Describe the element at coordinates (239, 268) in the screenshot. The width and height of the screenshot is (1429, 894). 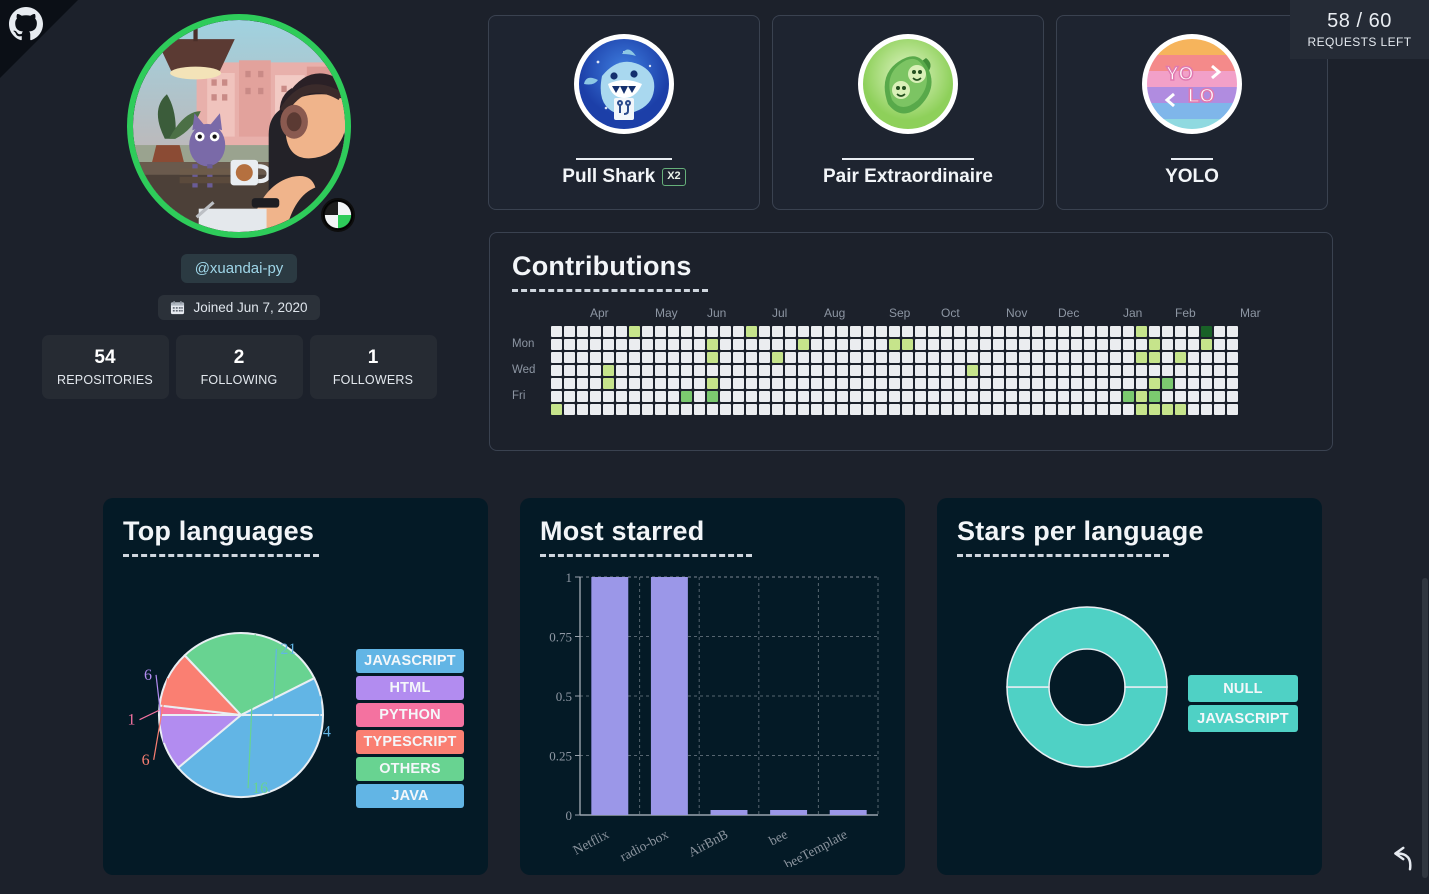
I see `username-pill: @xuandai-py` at that location.